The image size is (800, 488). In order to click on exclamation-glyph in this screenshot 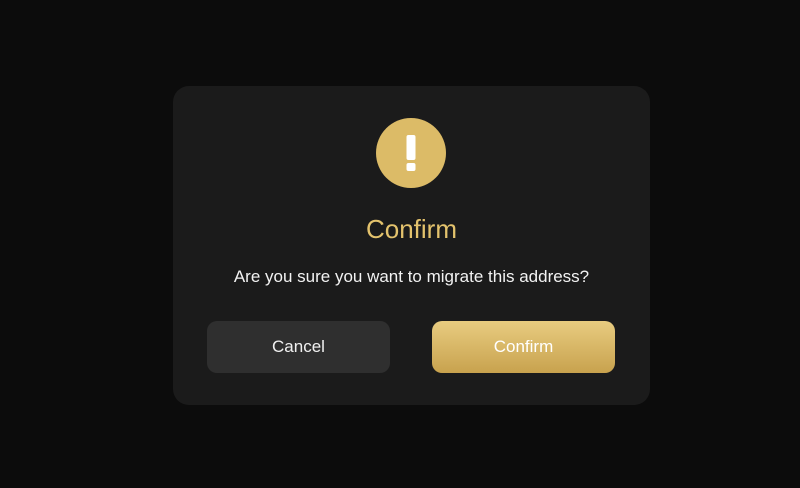, I will do `click(411, 153)`.